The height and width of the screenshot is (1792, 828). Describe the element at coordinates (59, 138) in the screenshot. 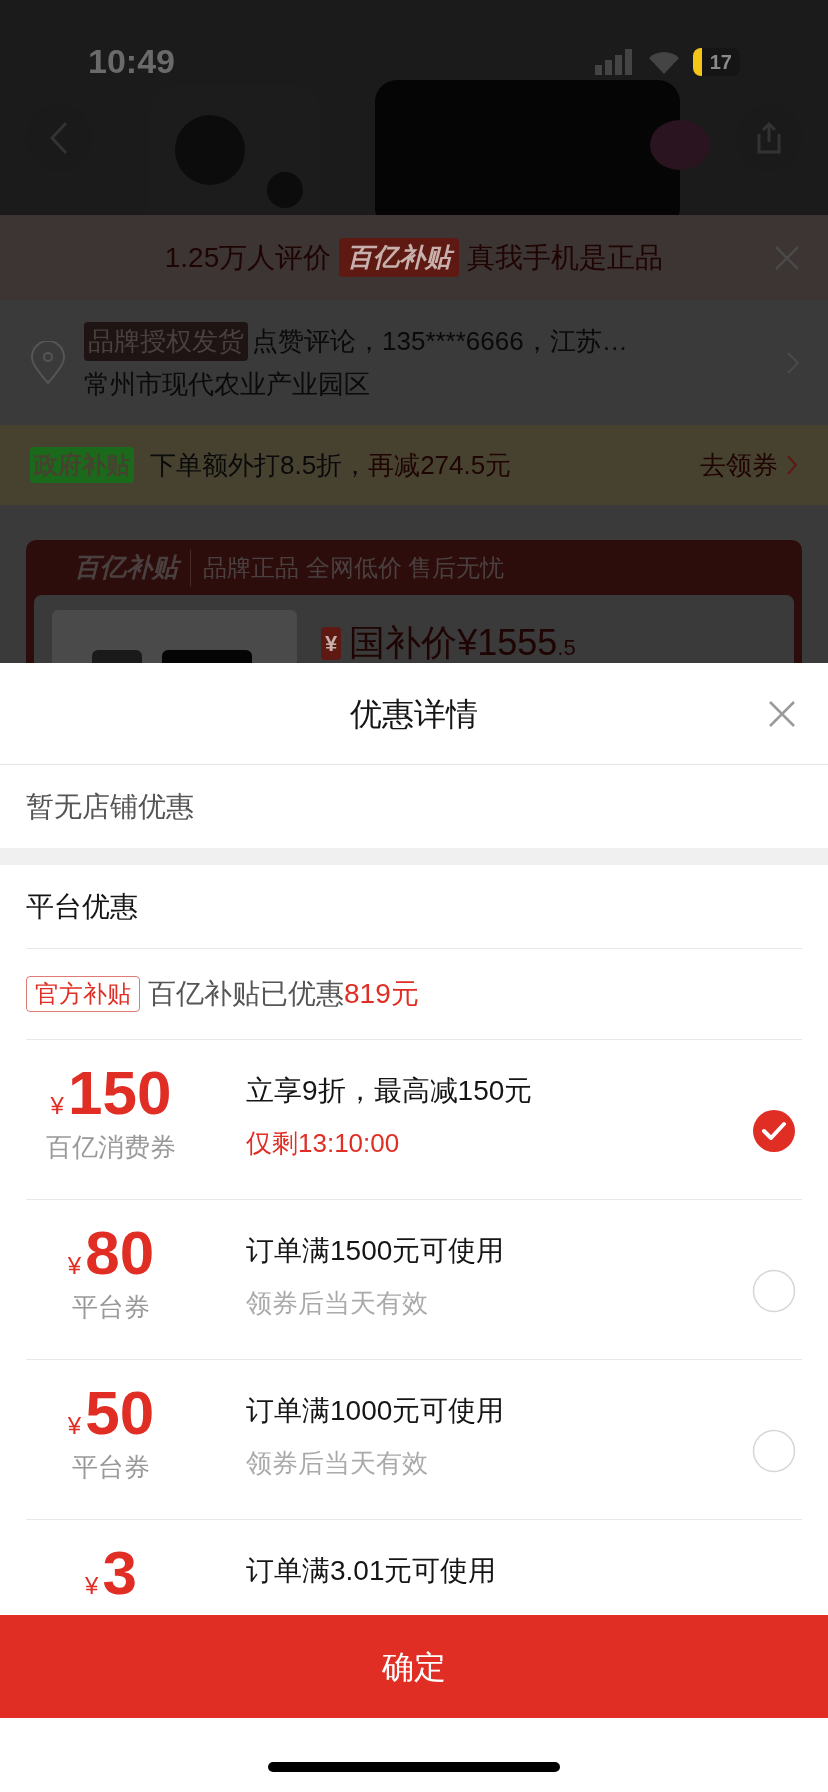

I see `back-icon` at that location.